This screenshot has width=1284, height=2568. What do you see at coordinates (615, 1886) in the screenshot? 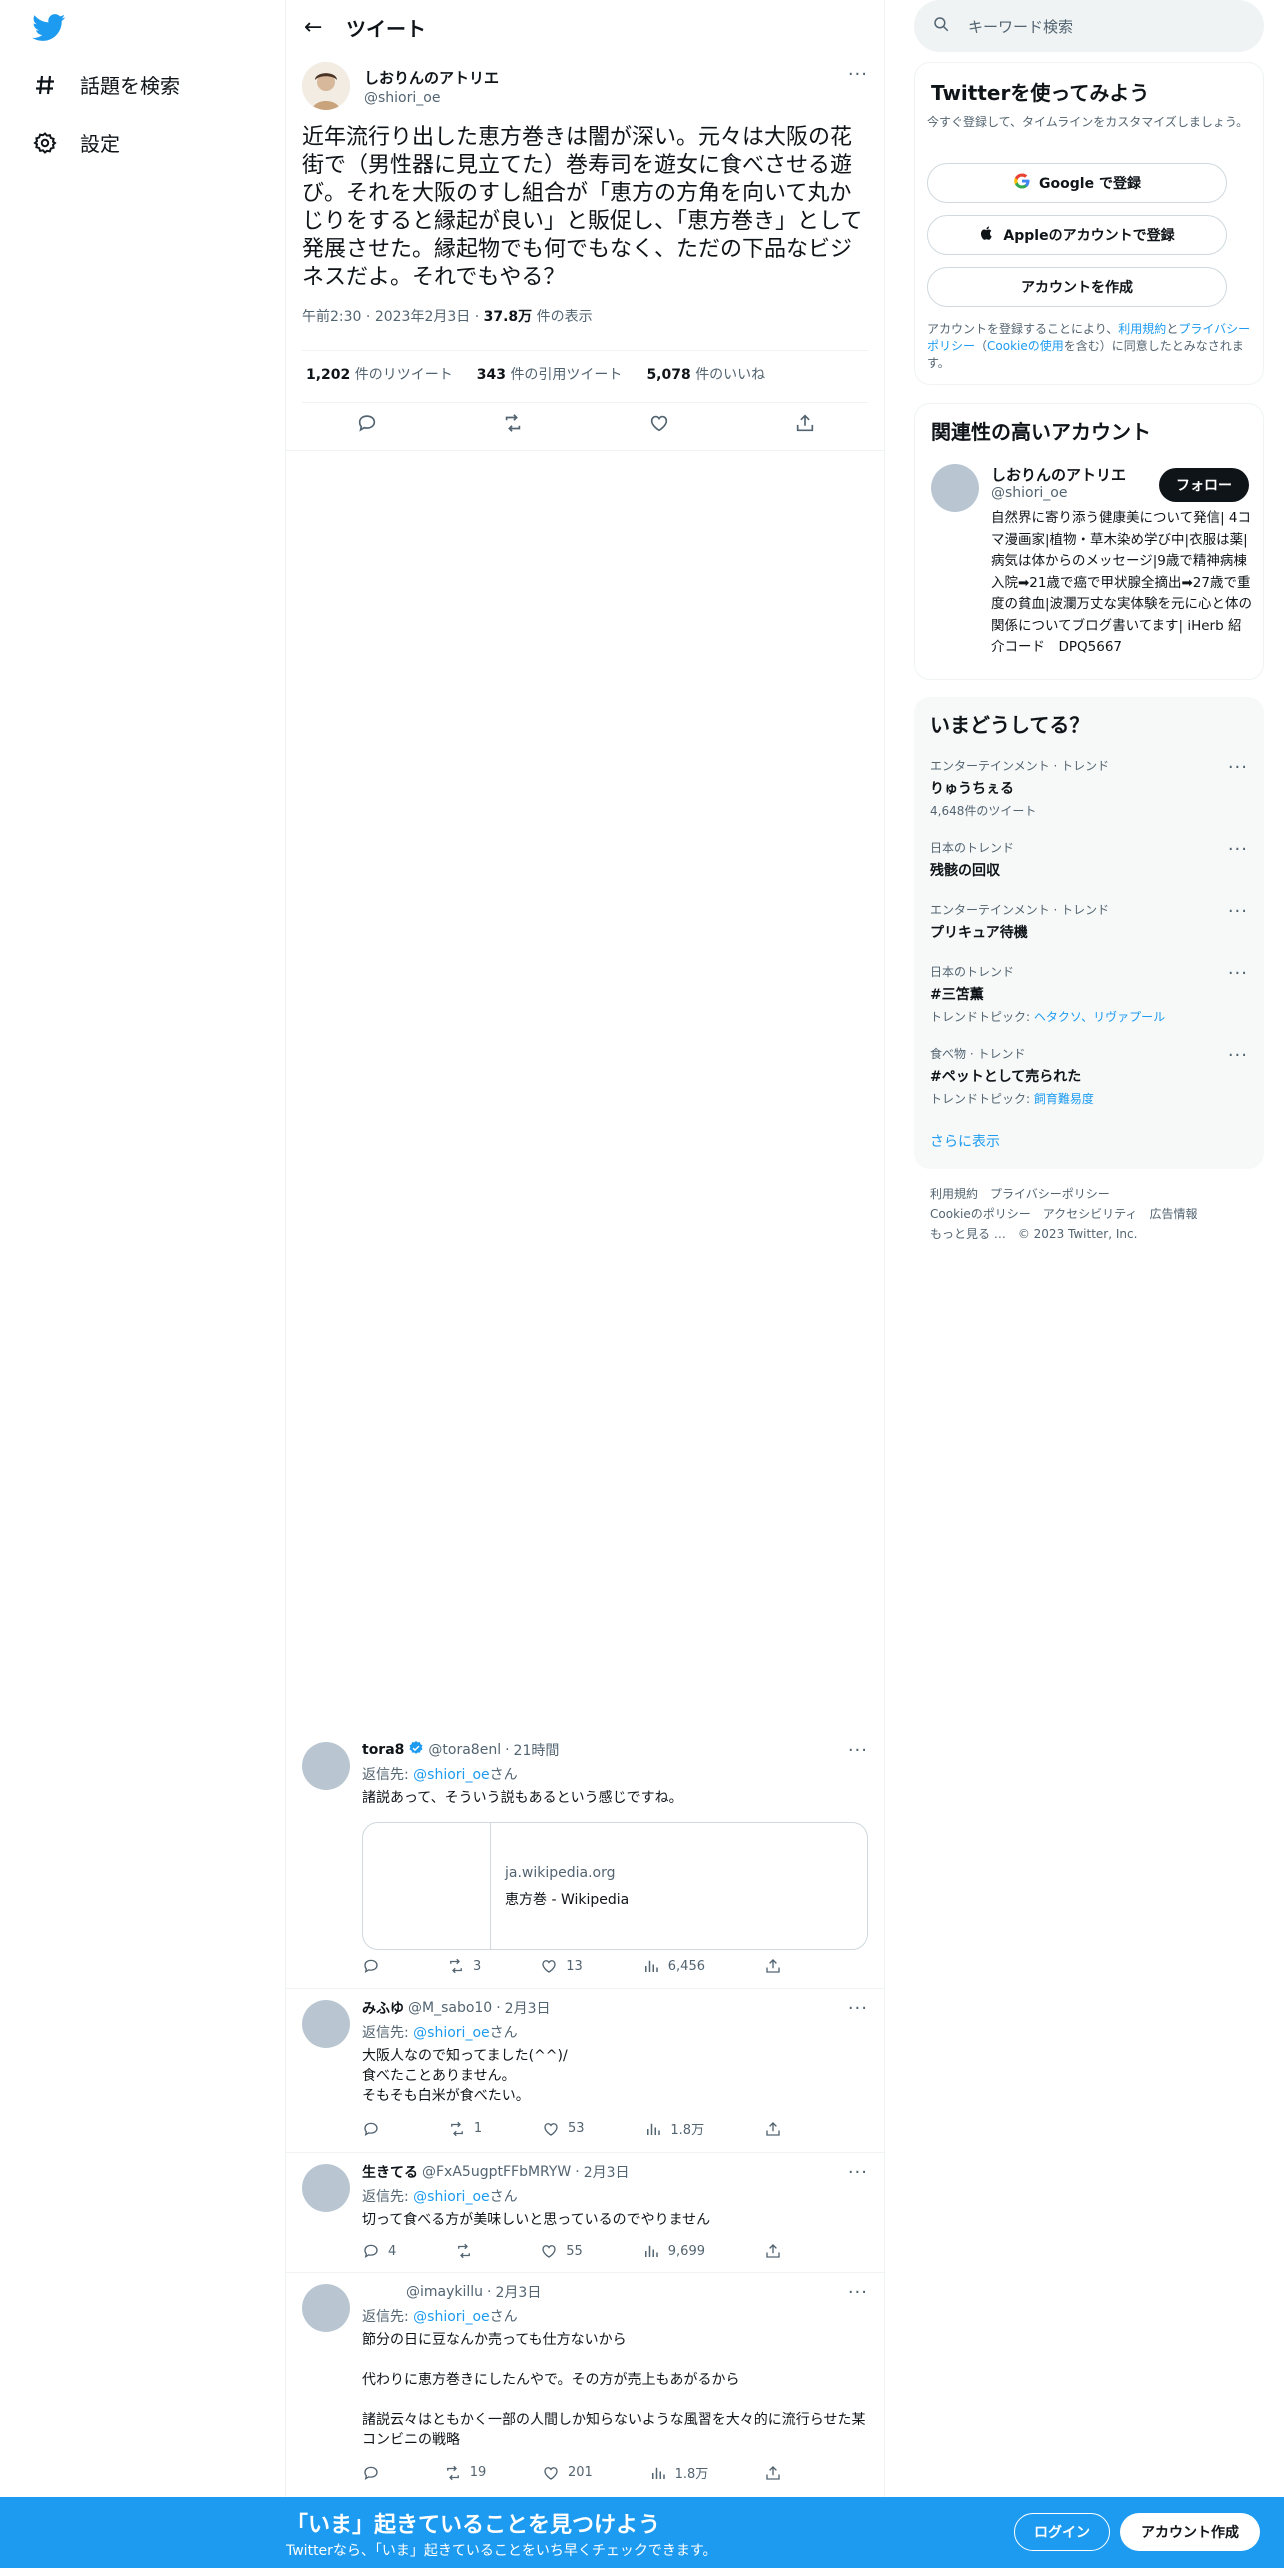
I see `link-card: ja.wikipedia.org 恵方巻 - Wikipedia` at bounding box center [615, 1886].